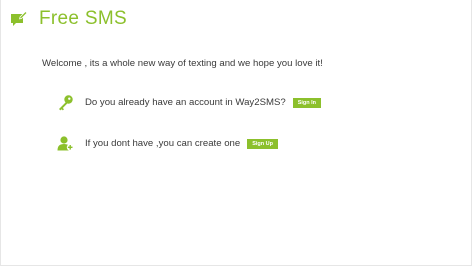 The image size is (472, 266). Describe the element at coordinates (66, 103) in the screenshot. I see `key-icon` at that location.